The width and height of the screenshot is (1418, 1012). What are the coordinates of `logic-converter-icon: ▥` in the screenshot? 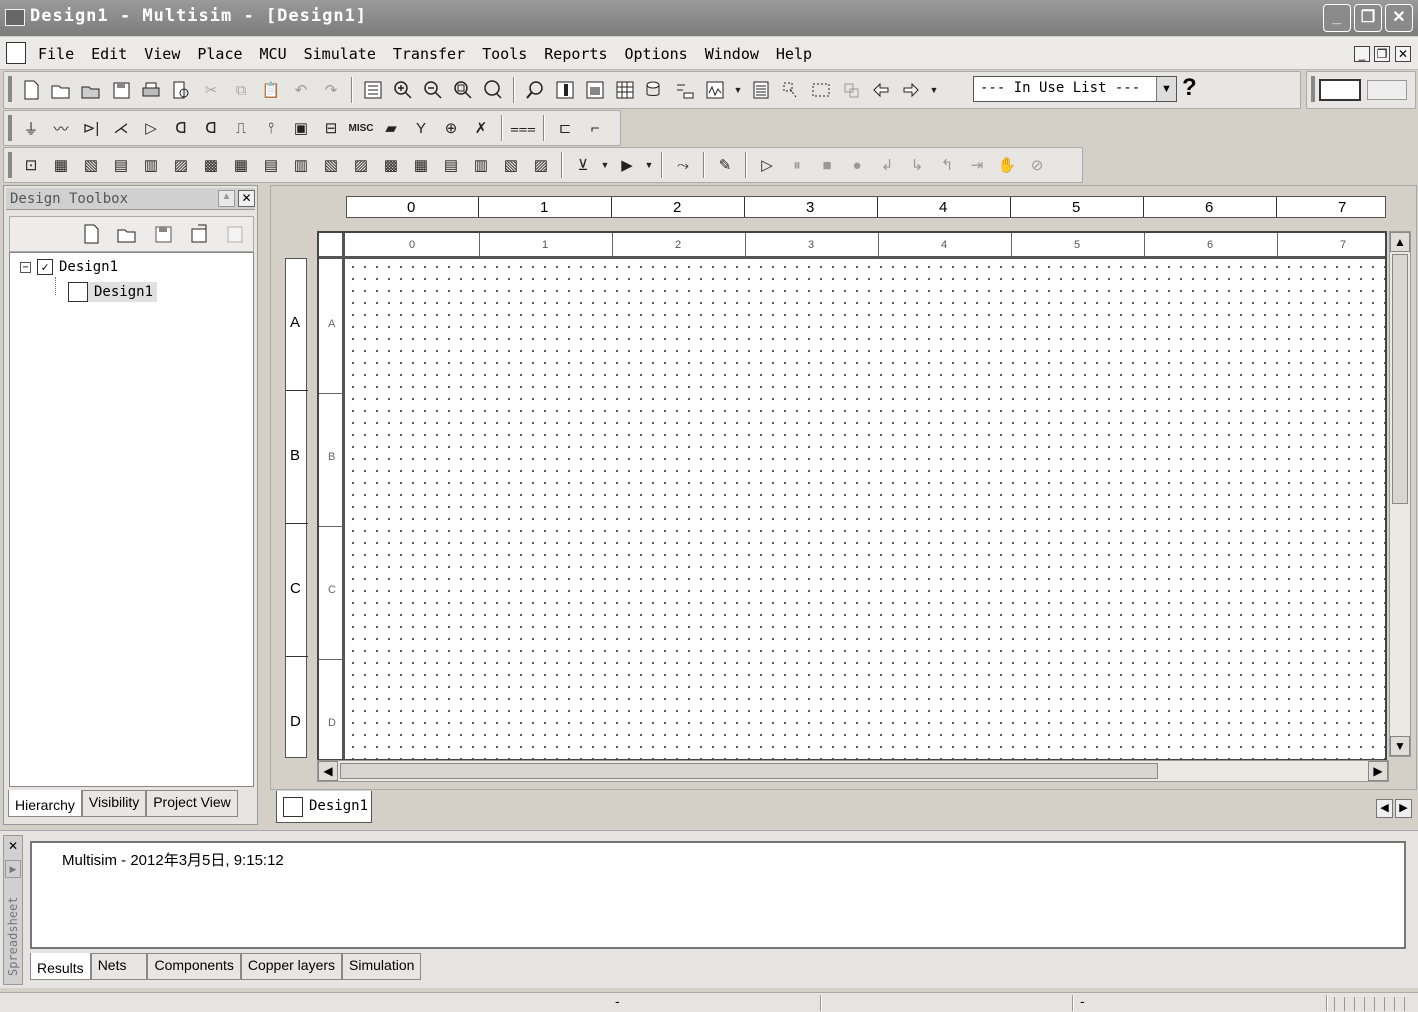 It's located at (301, 165).